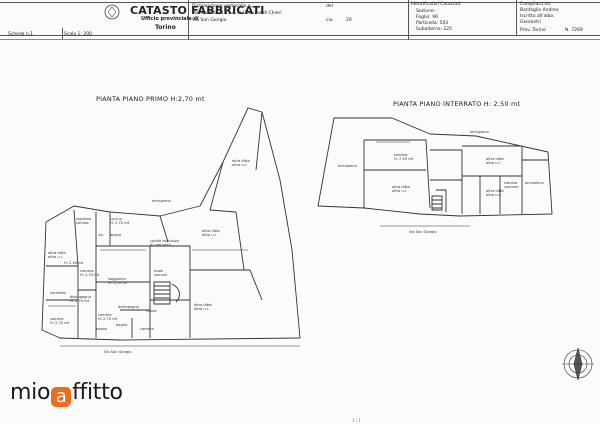 The width and height of the screenshot is (600, 424). What do you see at coordinates (97, 392) in the screenshot?
I see `brand-suffix: ffitto` at bounding box center [97, 392].